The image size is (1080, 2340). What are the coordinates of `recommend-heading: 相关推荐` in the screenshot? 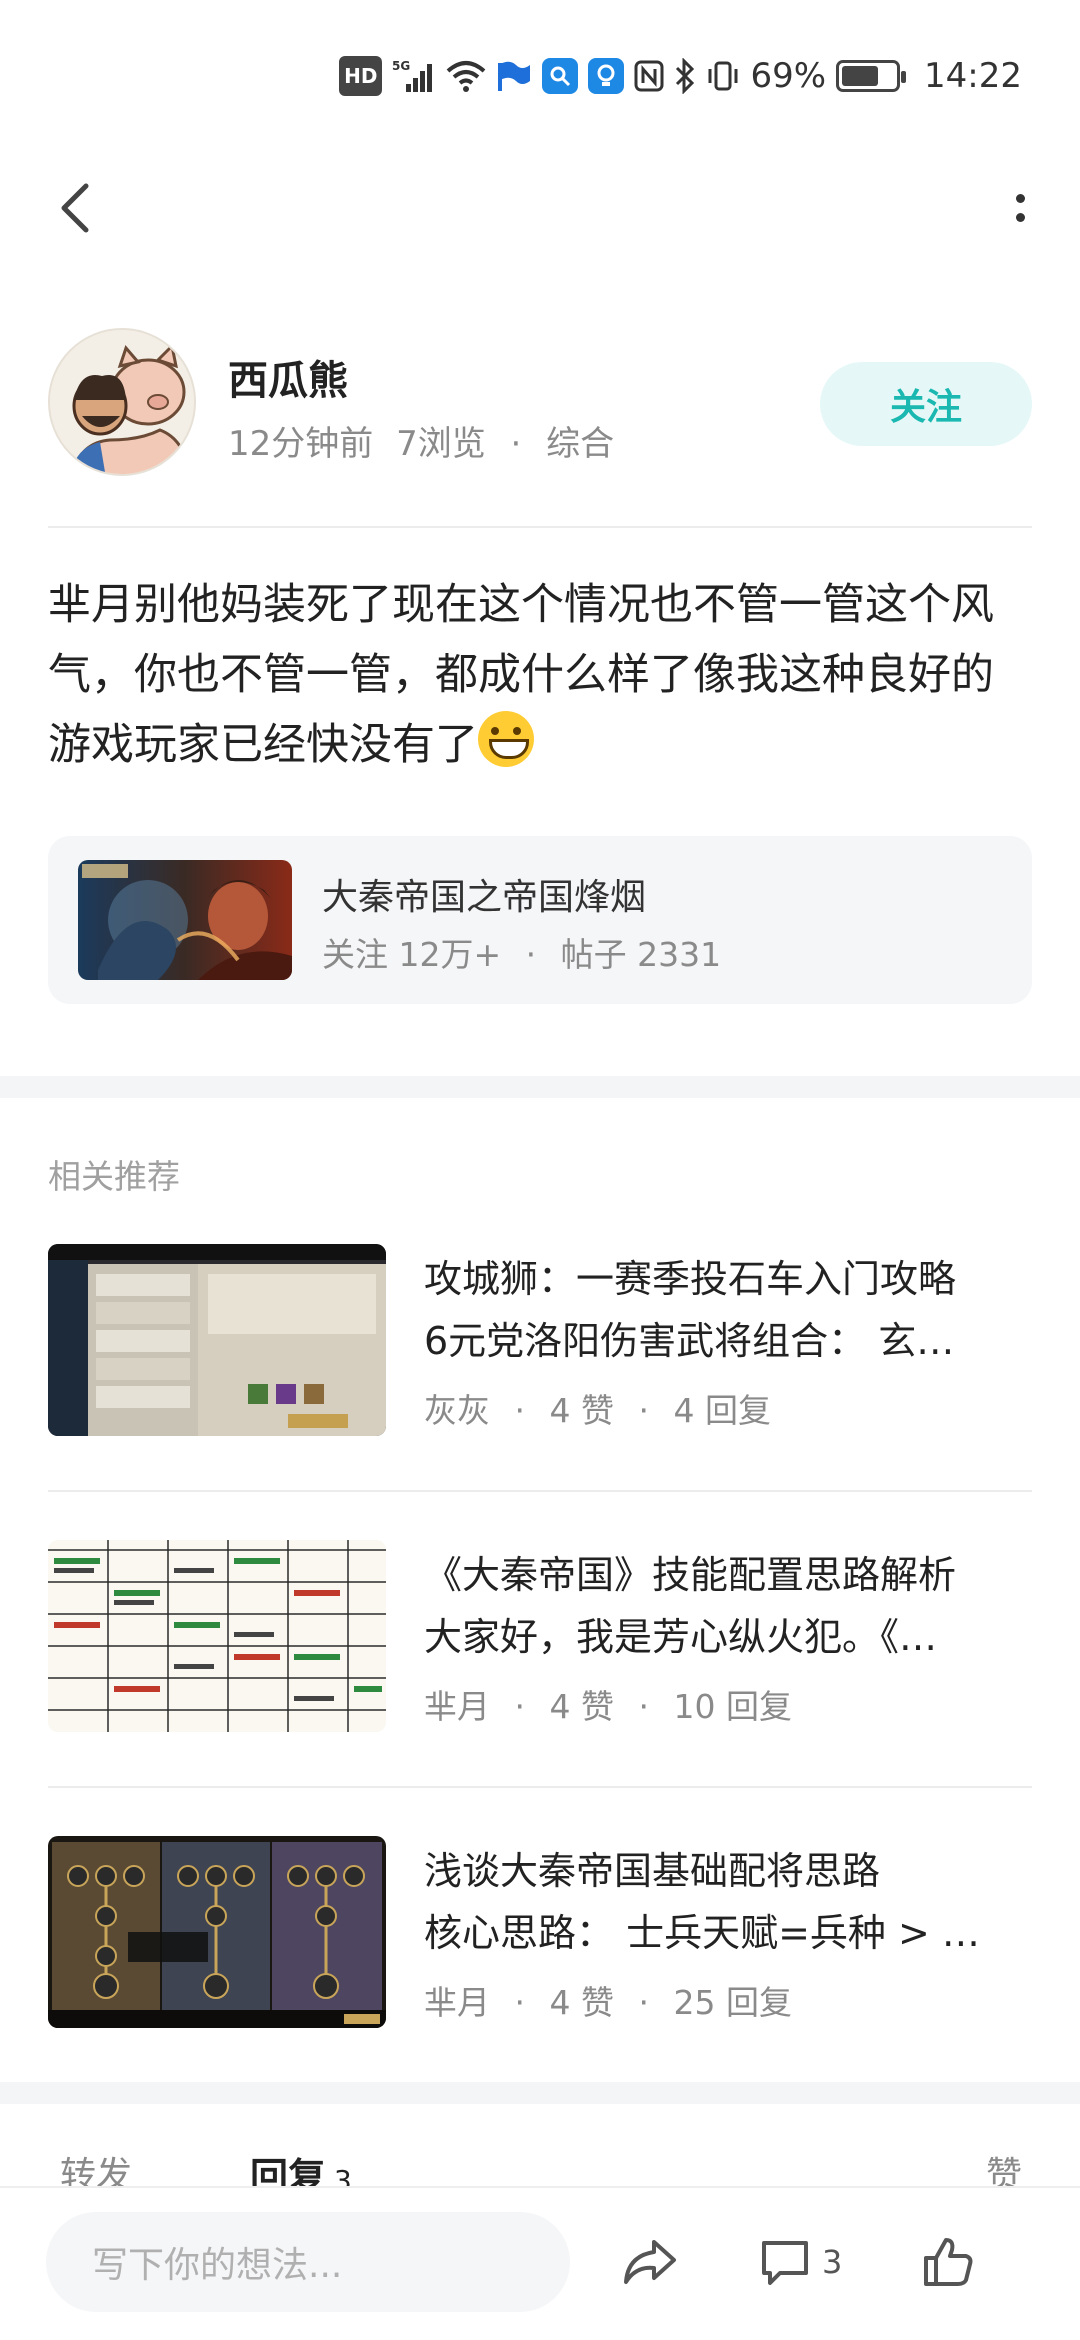 It's located at (114, 1176).